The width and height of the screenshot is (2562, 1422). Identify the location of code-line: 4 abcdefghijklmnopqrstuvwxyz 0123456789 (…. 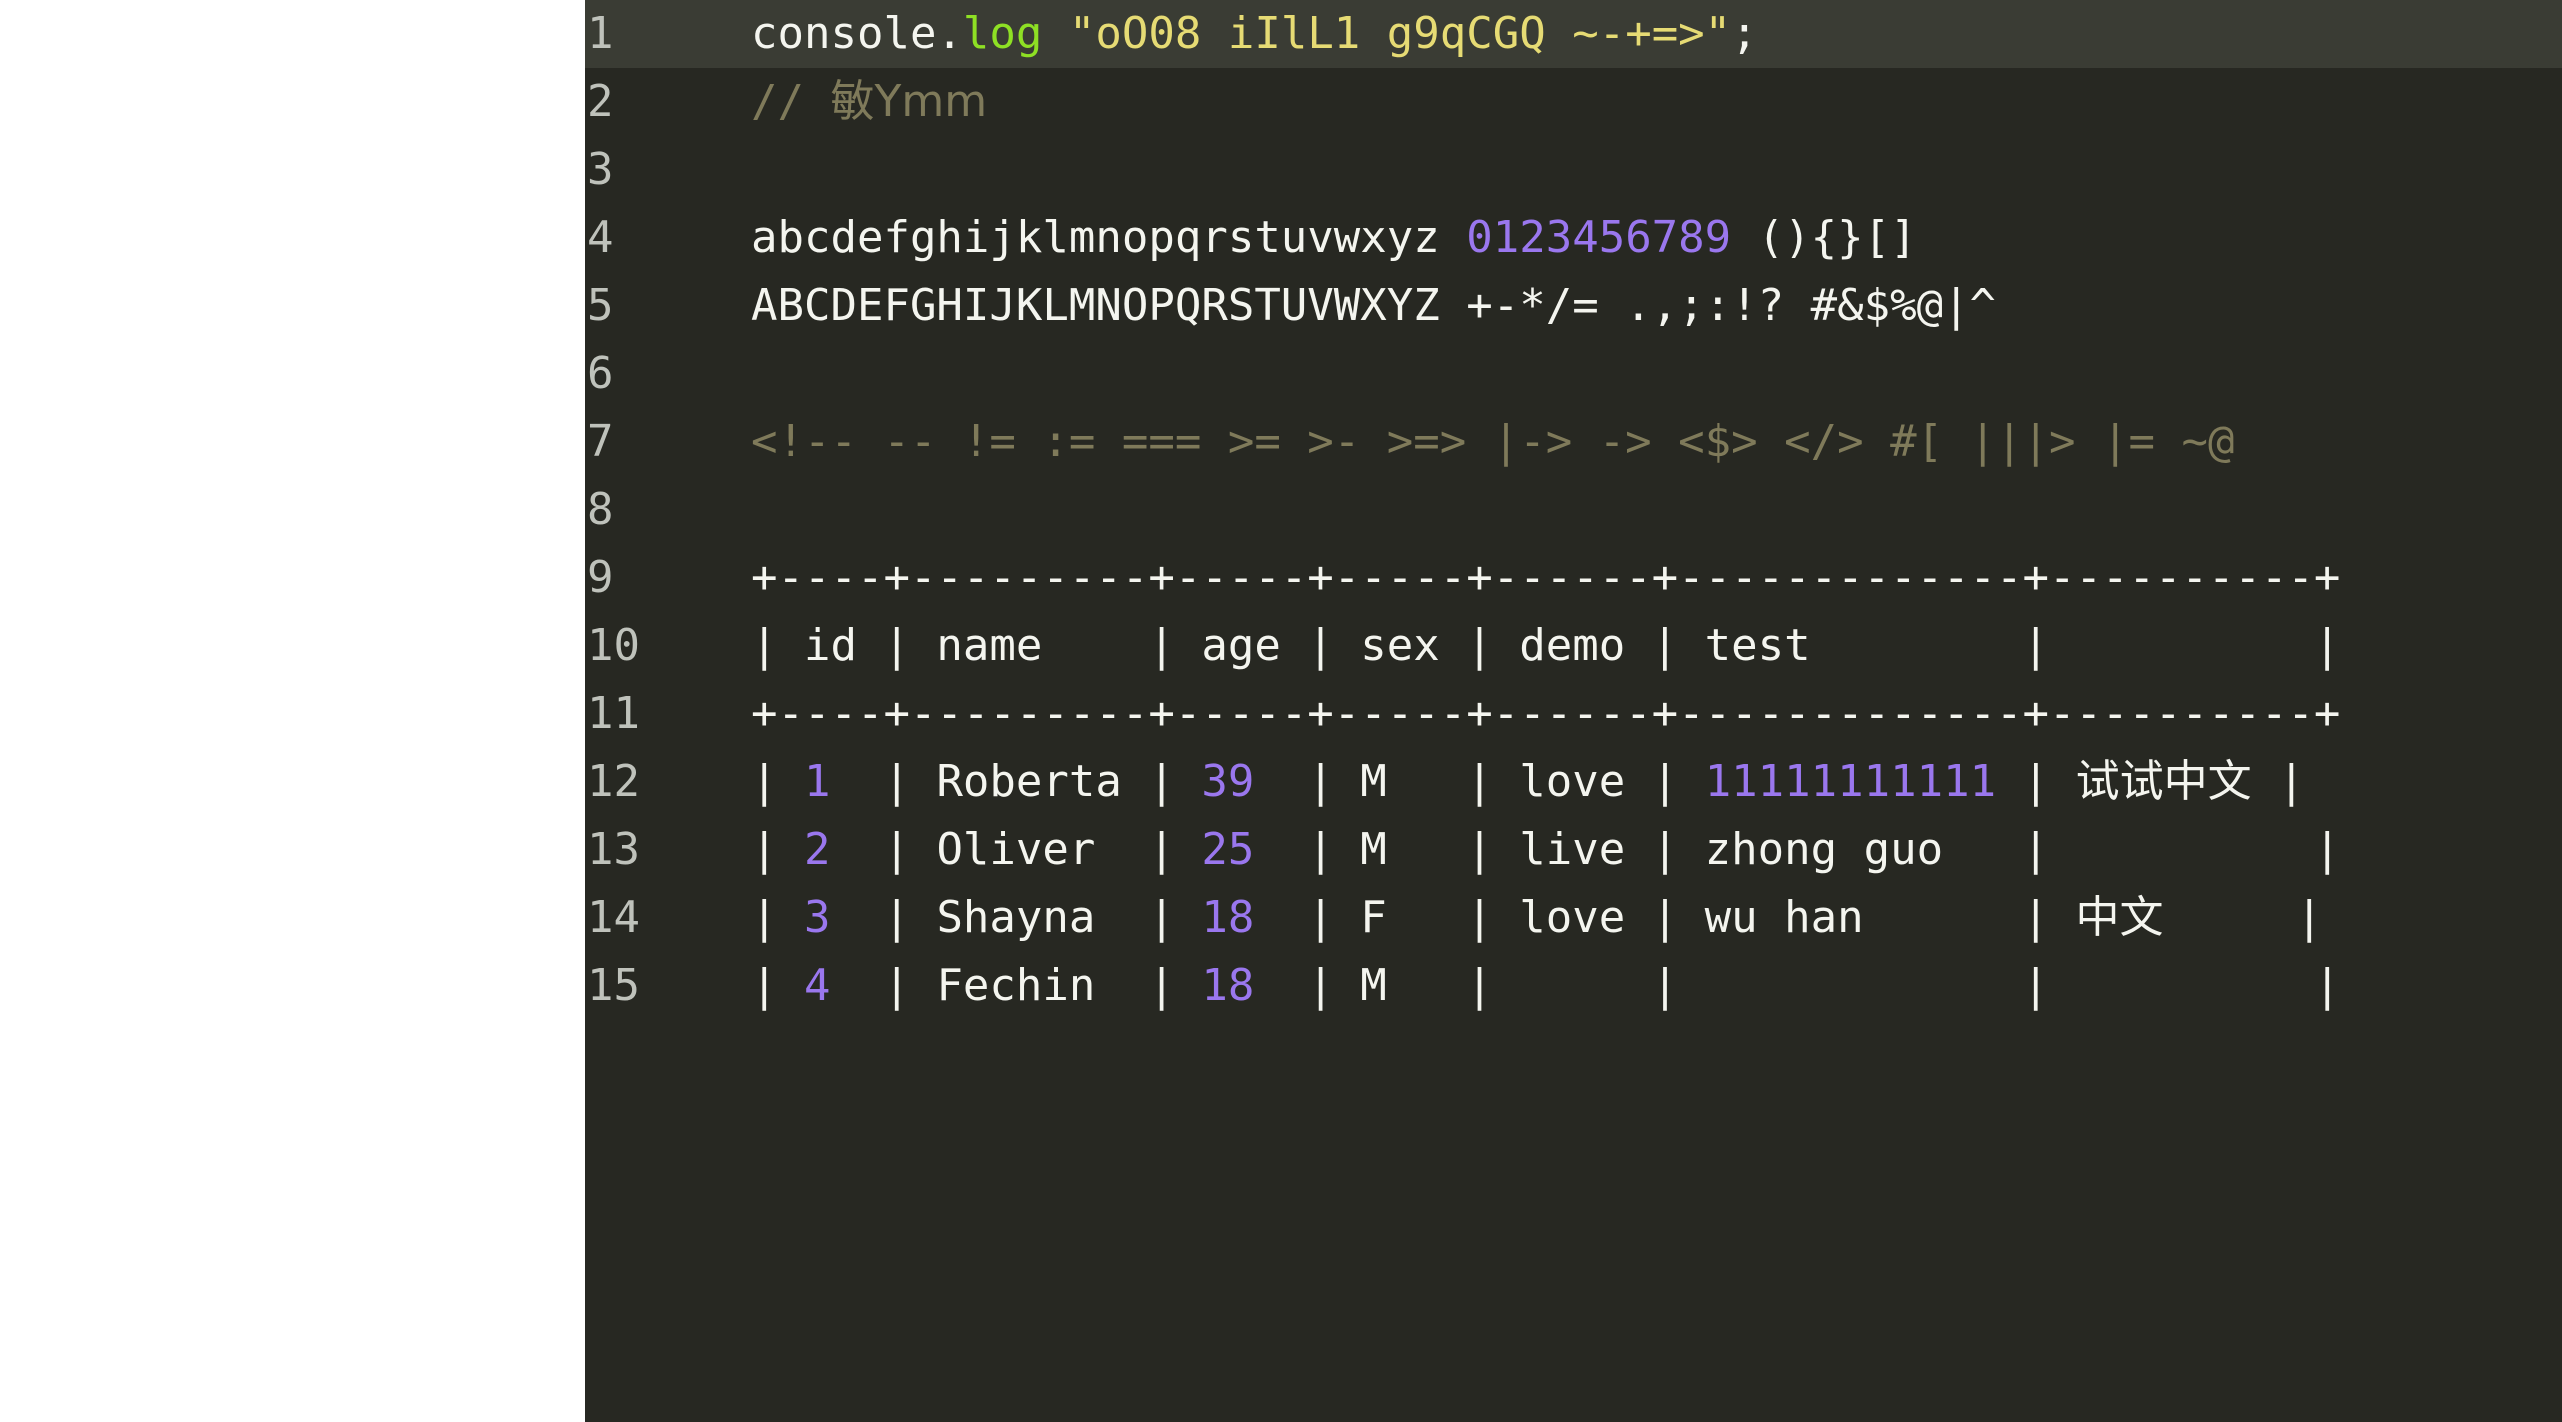
(1573, 238).